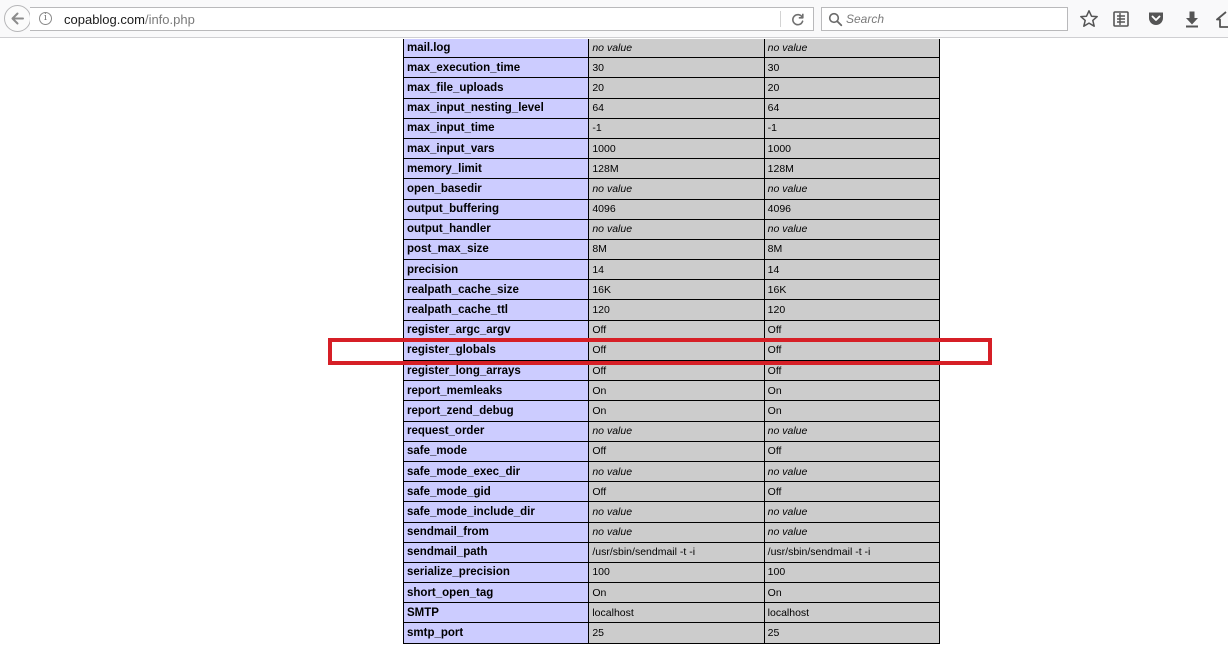  I want to click on directive-name-cell: output_handler, so click(496, 229).